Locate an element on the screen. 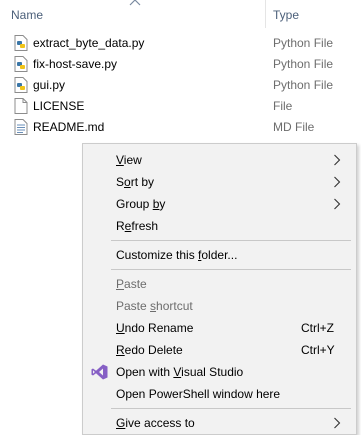 The width and height of the screenshot is (361, 435). file-row-license: LICENSE File is located at coordinates (180, 106).